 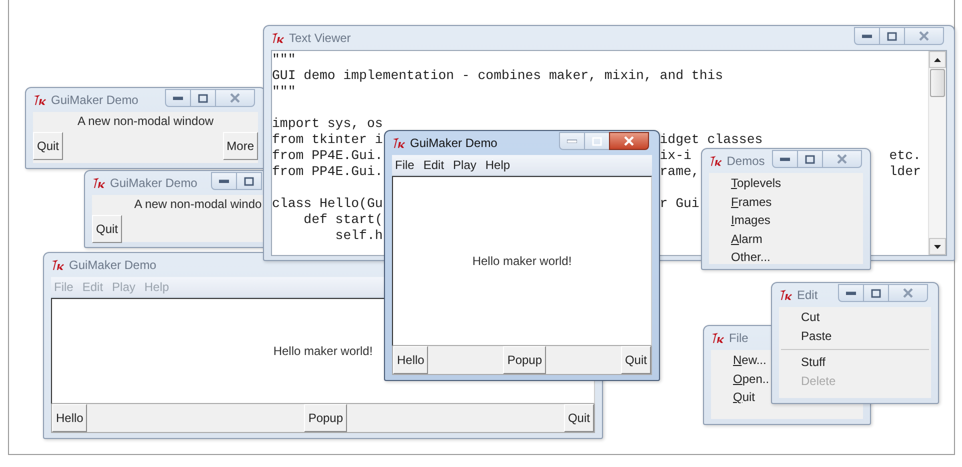 I want to click on code-text: idget classes, so click(x=711, y=140).